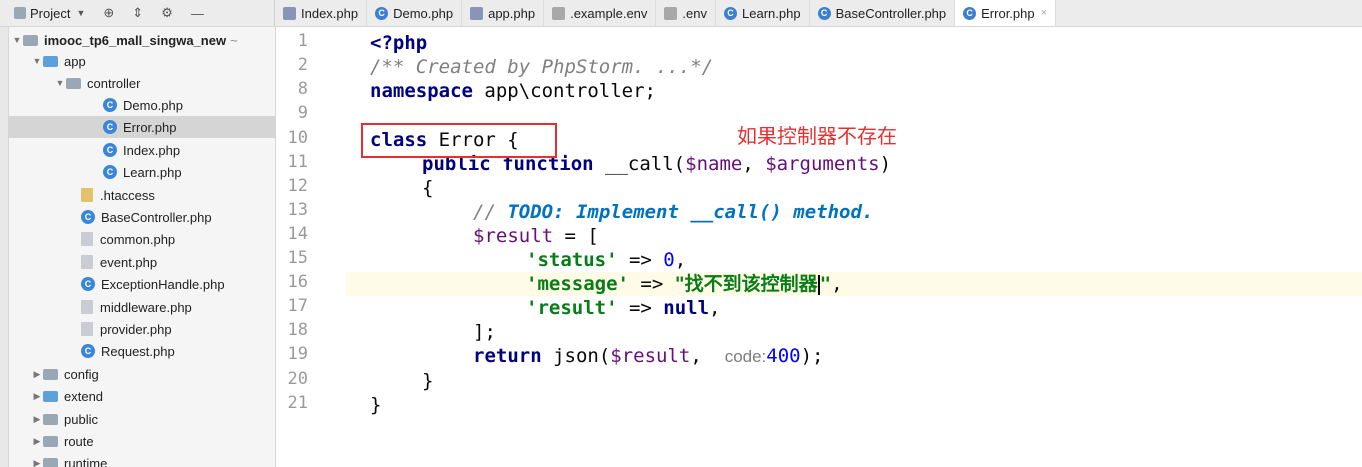  I want to click on tree-item-learn-php: C Learn.php, so click(189, 172).